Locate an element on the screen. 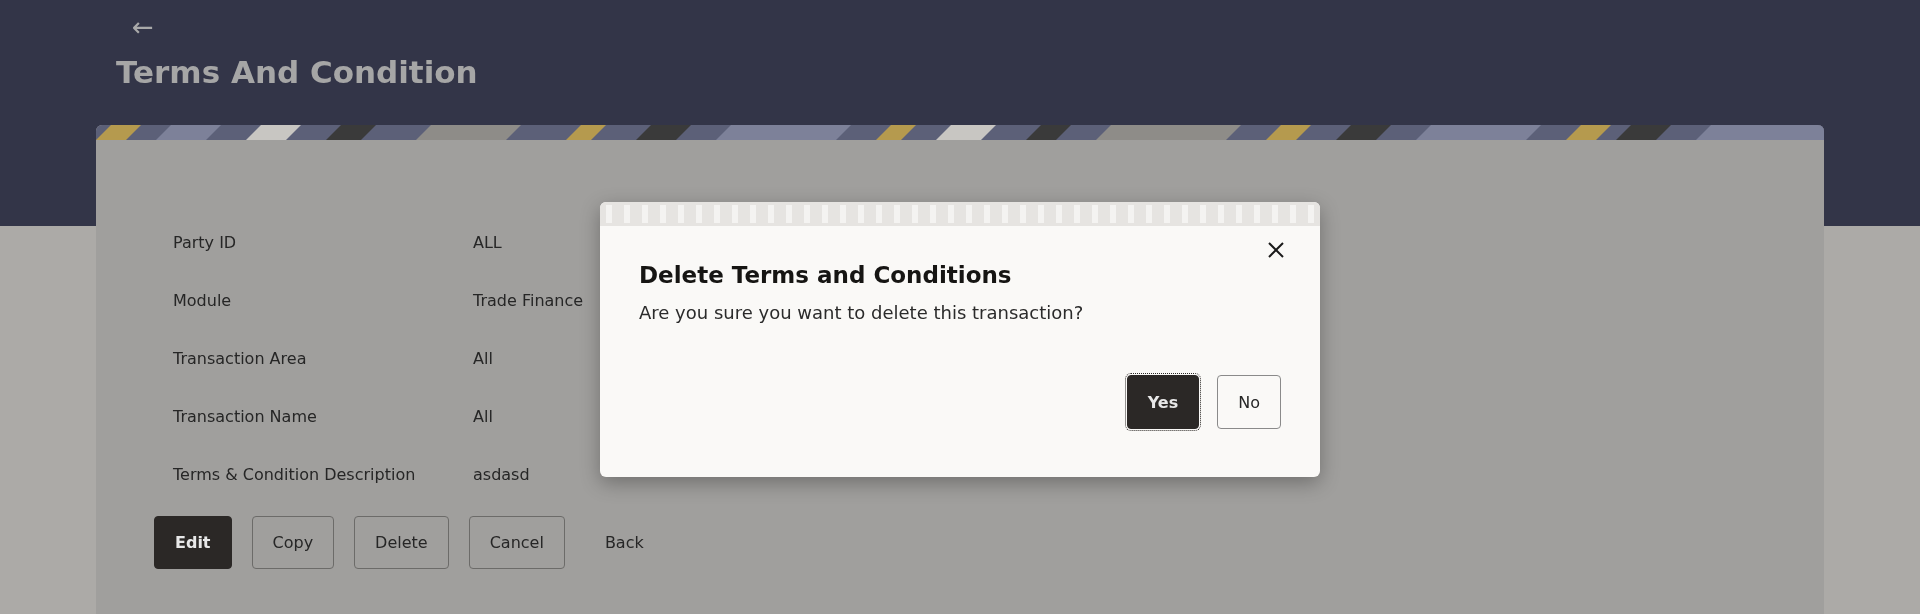 The image size is (1920, 614). field-label: Transaction Name is located at coordinates (245, 416).